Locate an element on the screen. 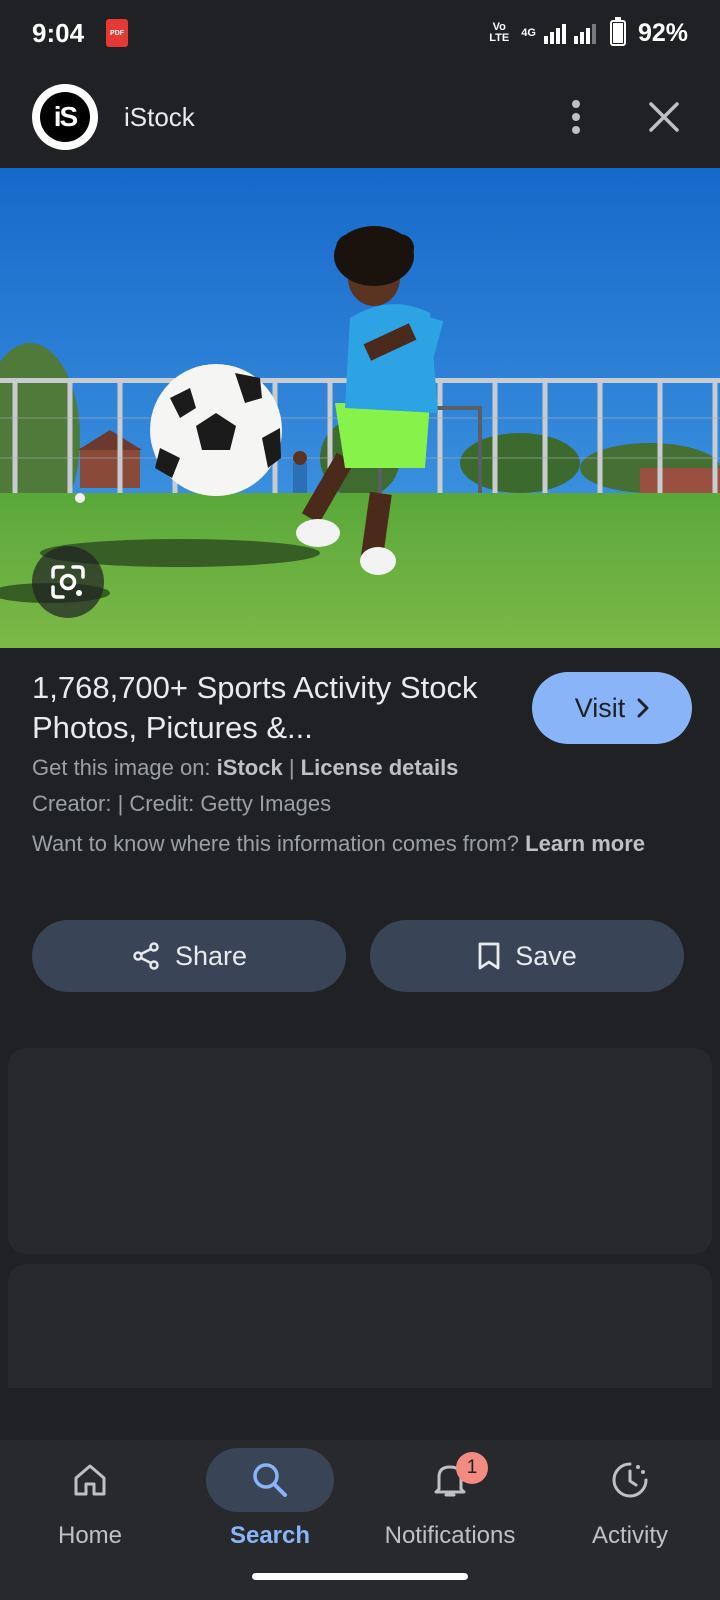 Image resolution: width=720 pixels, height=1600 pixels. signal-strength-2-icon is located at coordinates (584, 33).